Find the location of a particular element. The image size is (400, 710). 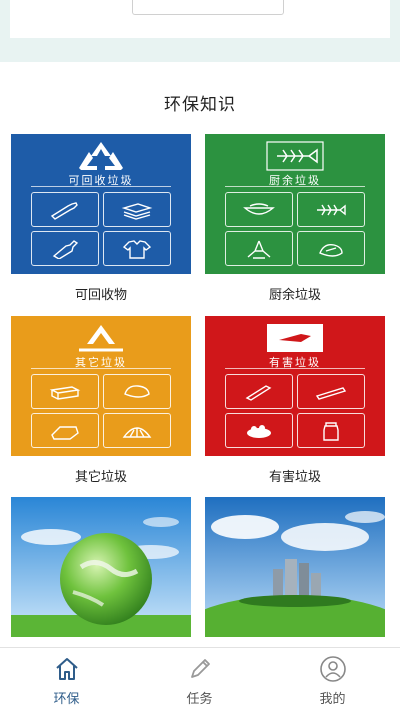

card-header: 可回收垃圾 is located at coordinates (101, 160).